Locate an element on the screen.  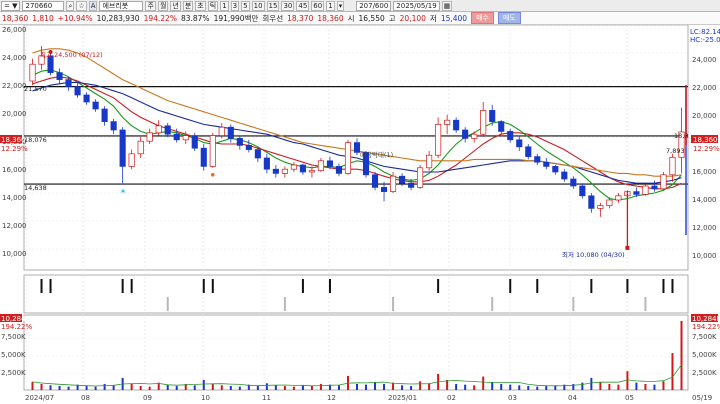
high-value: 20,100 is located at coordinates (412, 18).